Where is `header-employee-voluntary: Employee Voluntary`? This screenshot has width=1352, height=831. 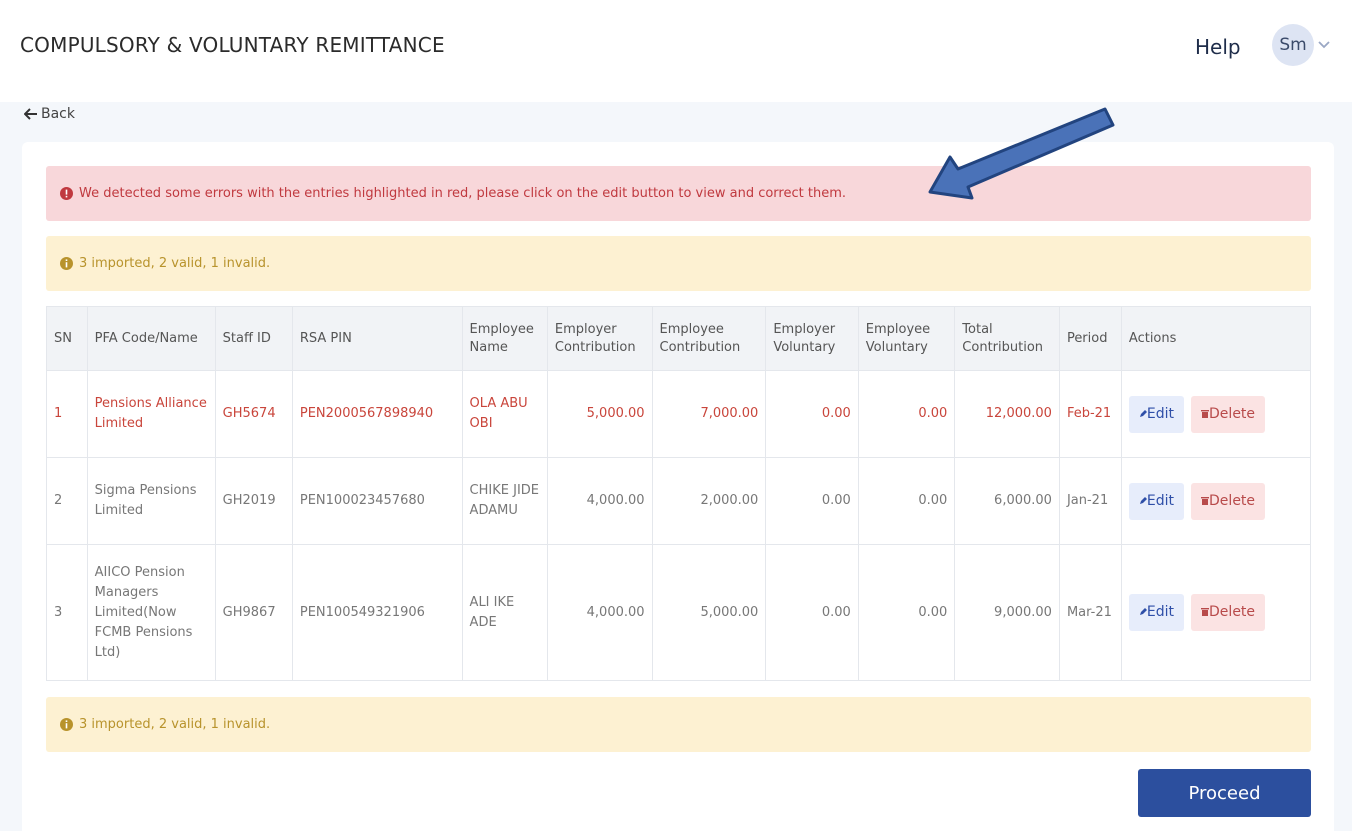 header-employee-voluntary: Employee Voluntary is located at coordinates (906, 338).